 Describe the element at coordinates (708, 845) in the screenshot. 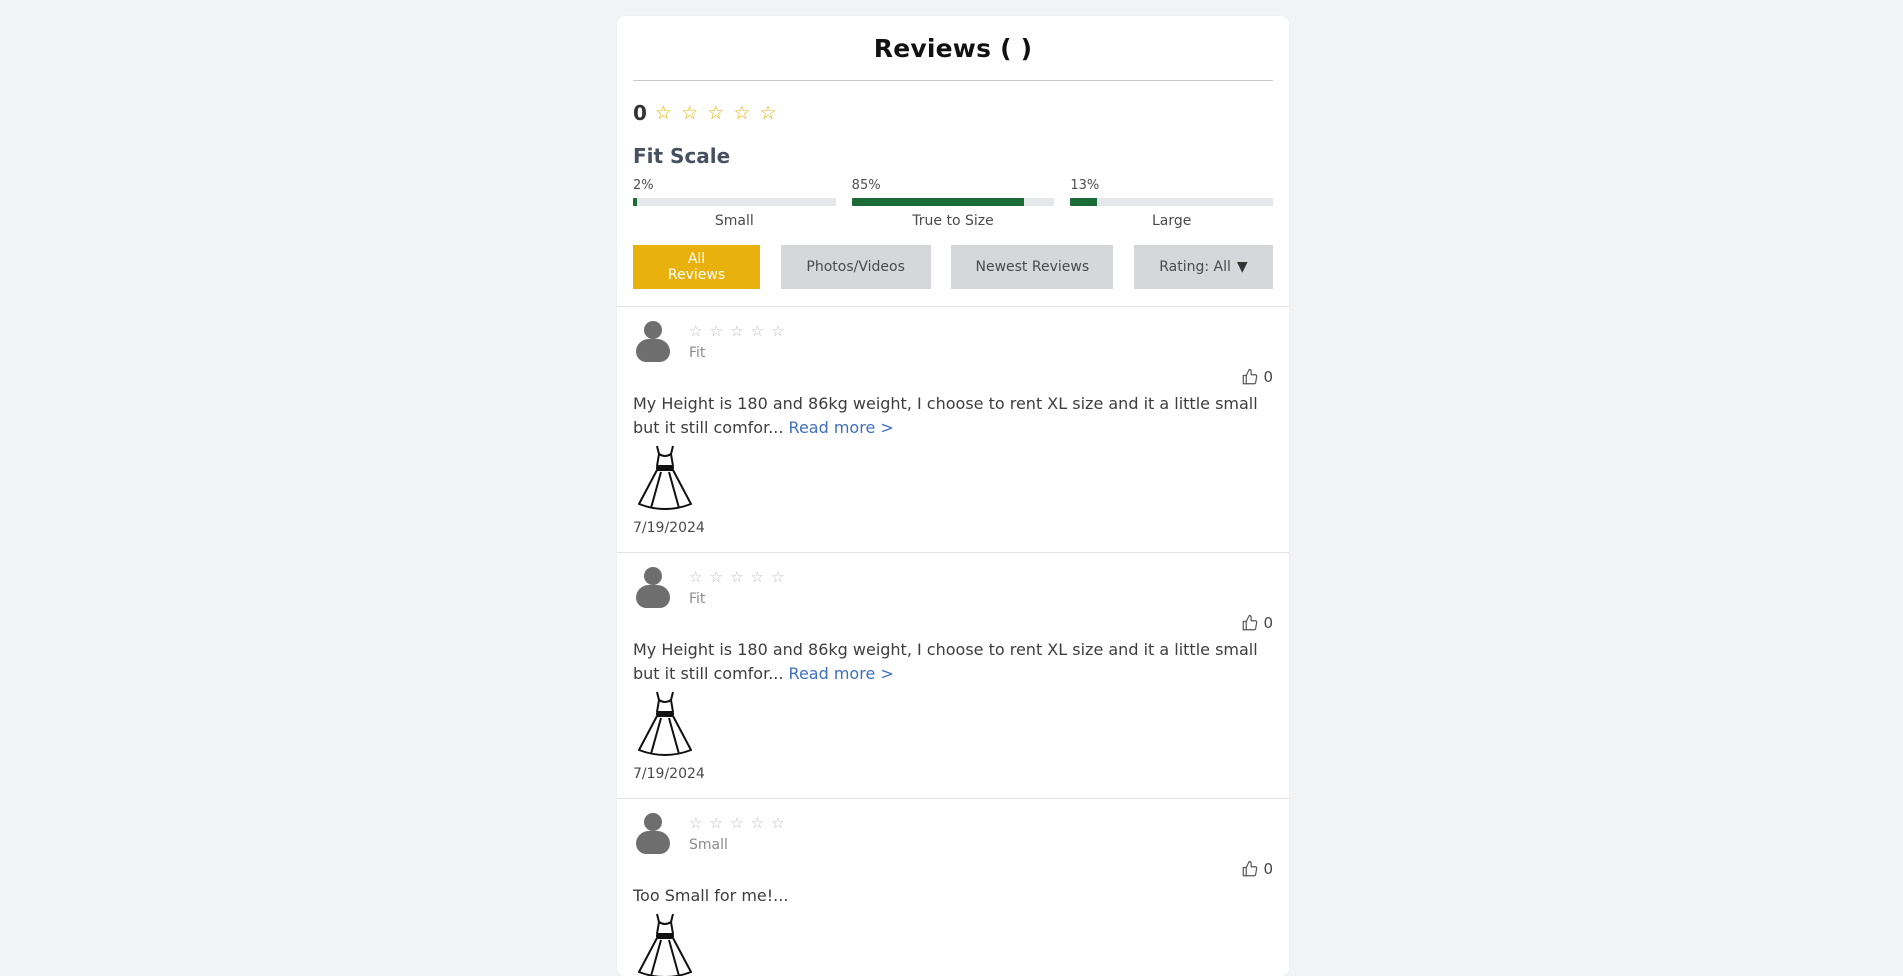

I see `review-fit: Small` at that location.